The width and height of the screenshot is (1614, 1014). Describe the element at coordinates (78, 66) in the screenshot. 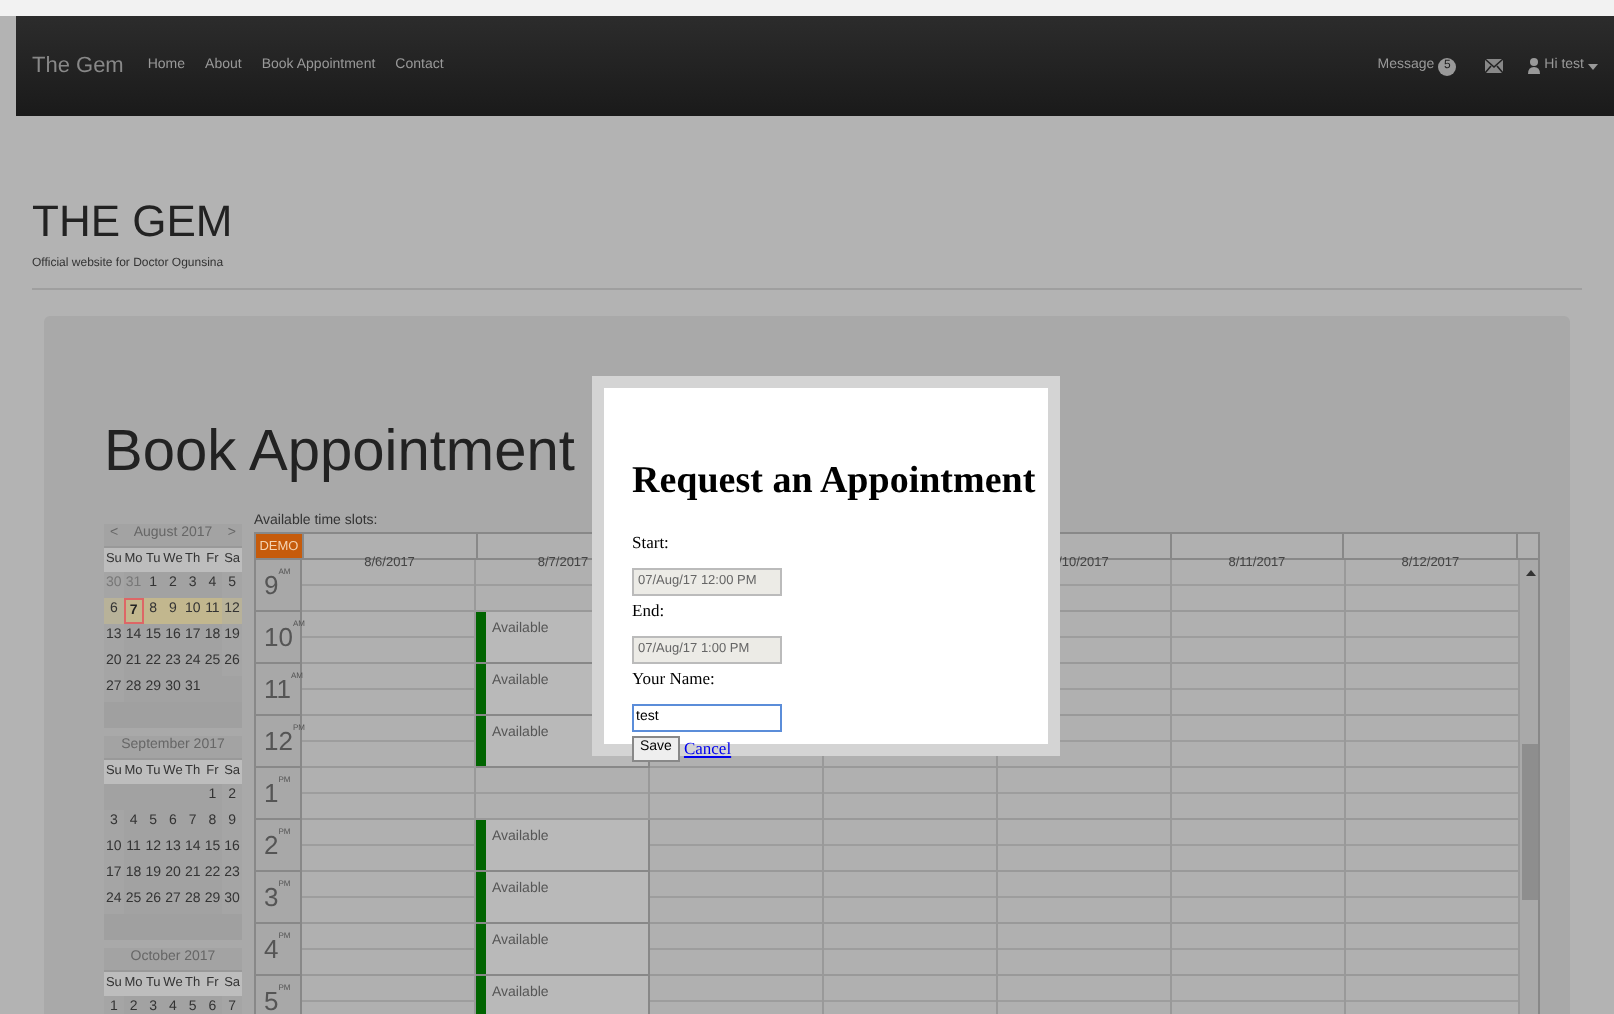

I see `brand-link: The Gem` at that location.